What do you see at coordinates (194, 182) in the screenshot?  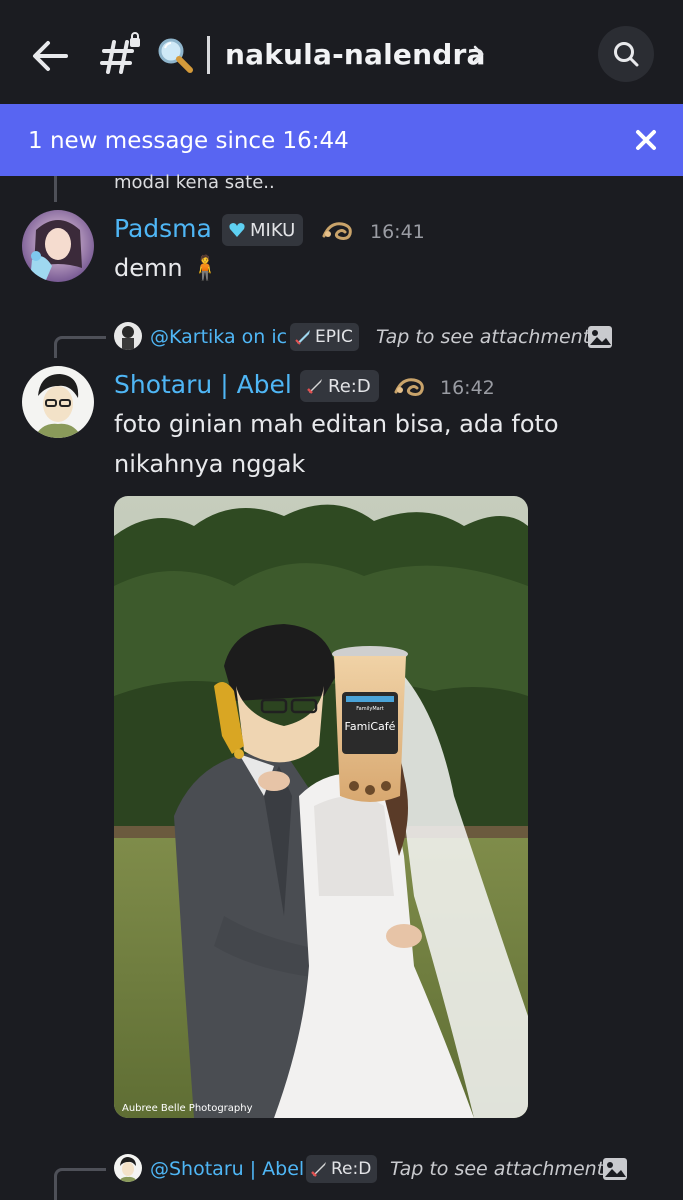 I see `previous-message-text: modal kena sate..` at bounding box center [194, 182].